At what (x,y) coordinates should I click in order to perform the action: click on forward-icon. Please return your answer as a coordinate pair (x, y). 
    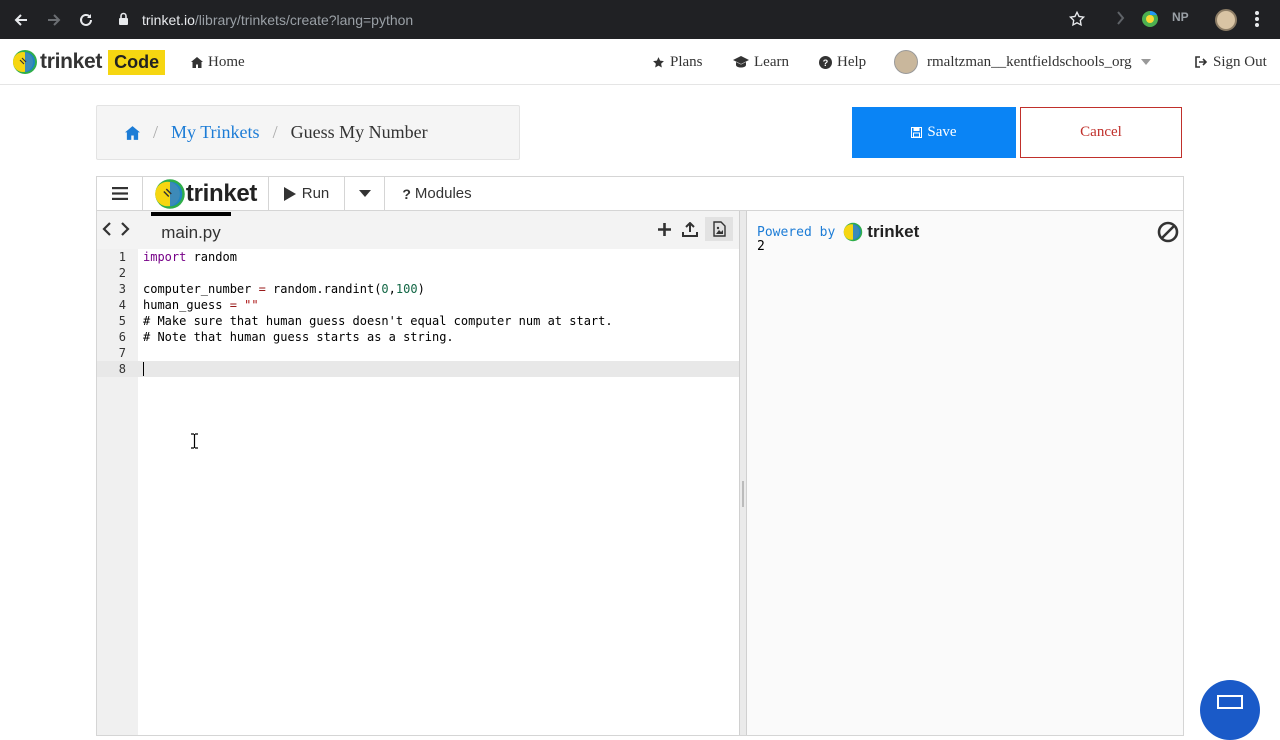
    Looking at the image, I should click on (54, 20).